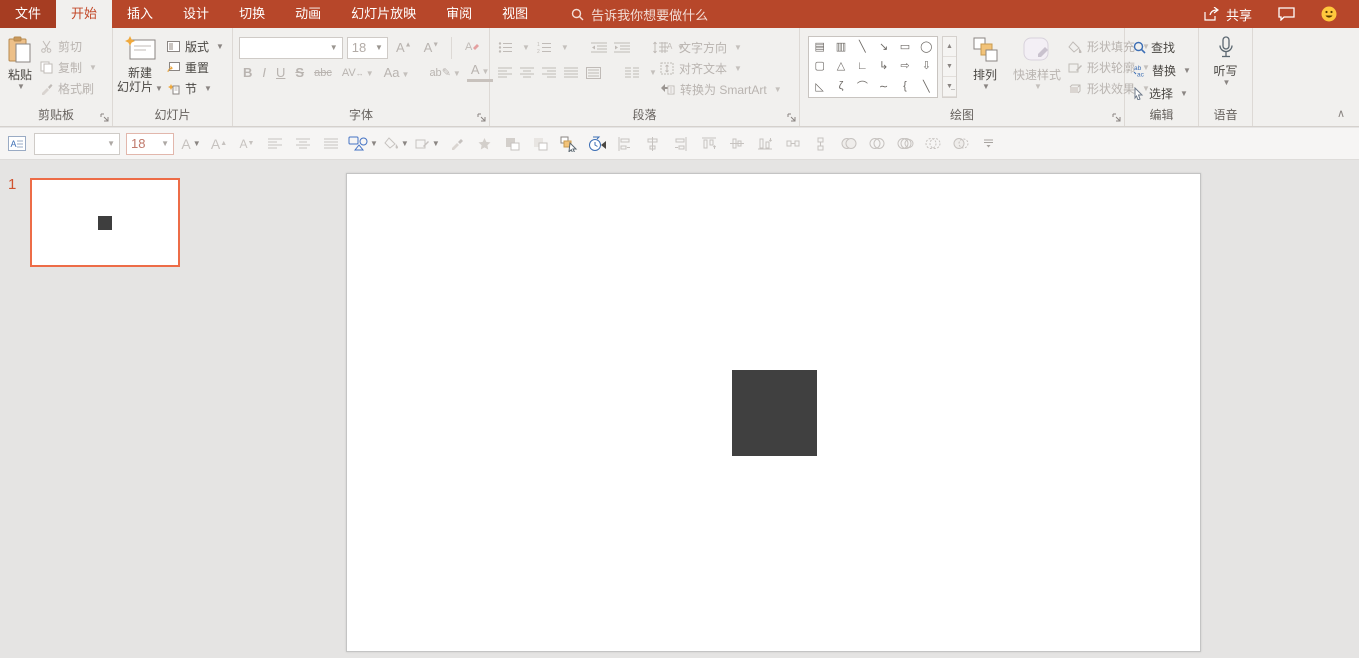  I want to click on gallery-scroll-down-icon: ▼, so click(949, 67).